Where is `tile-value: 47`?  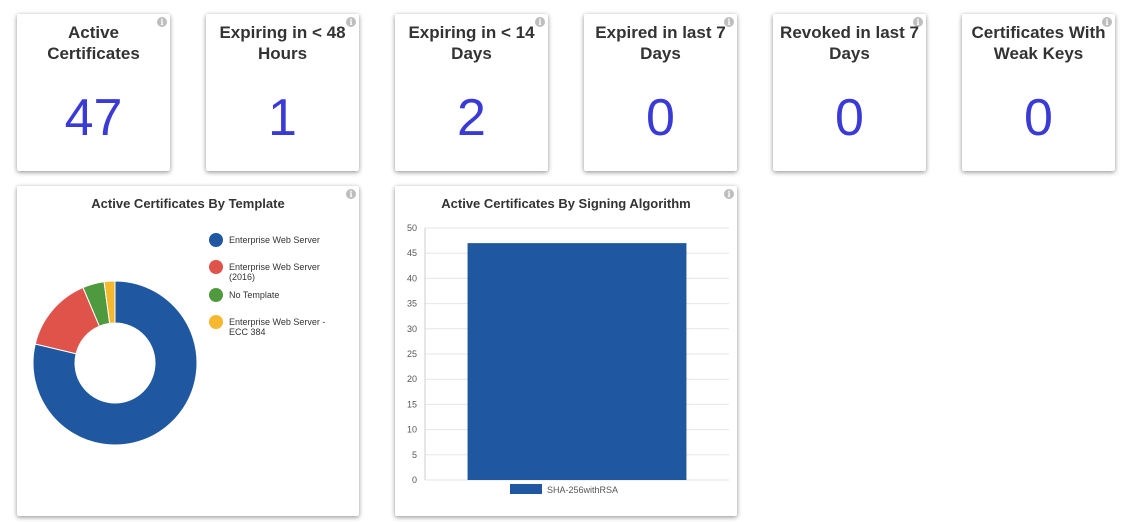 tile-value: 47 is located at coordinates (93, 118).